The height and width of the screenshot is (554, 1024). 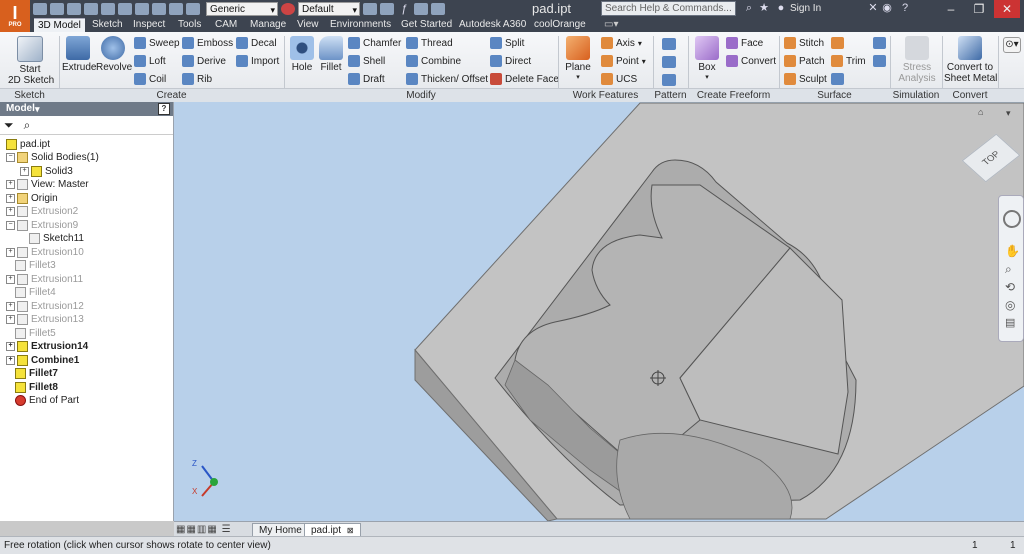 What do you see at coordinates (197, 79) in the screenshot?
I see `rib-button: Rib` at bounding box center [197, 79].